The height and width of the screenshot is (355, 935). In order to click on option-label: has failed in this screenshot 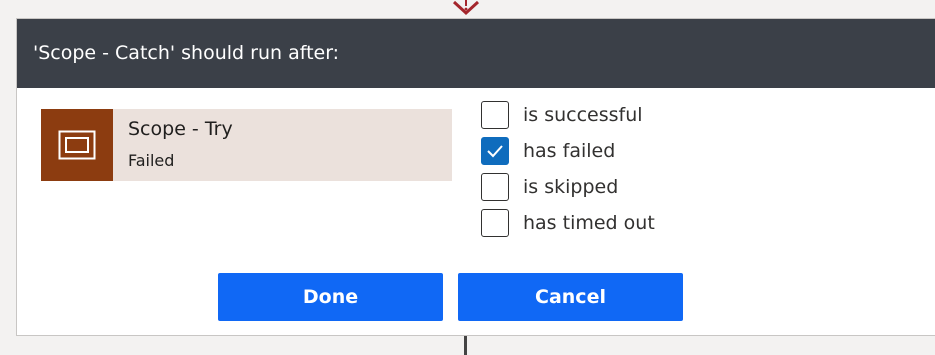, I will do `click(569, 151)`.